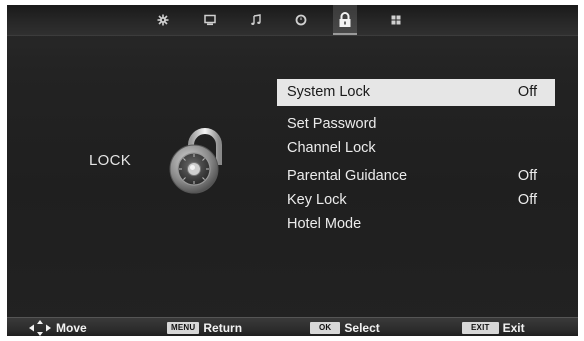 The height and width of the screenshot is (341, 584). I want to click on exit-key: EXIT, so click(480, 327).